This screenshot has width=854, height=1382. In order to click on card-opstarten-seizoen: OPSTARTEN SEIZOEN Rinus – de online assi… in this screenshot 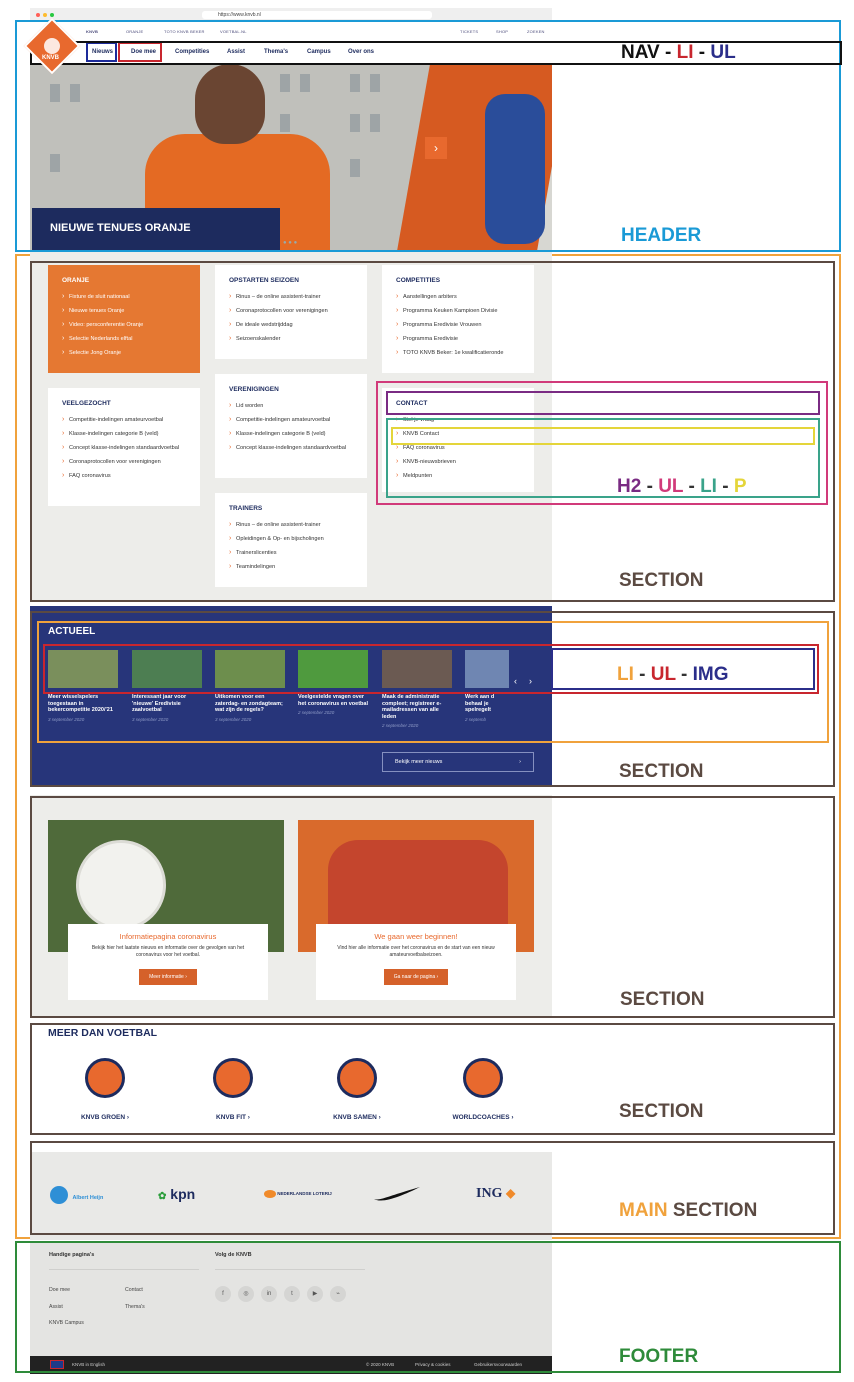, I will do `click(291, 312)`.